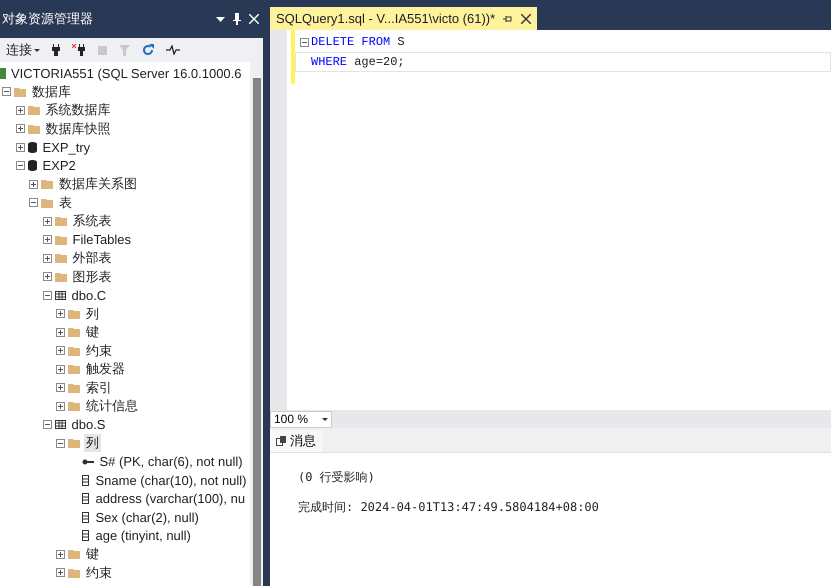 Image resolution: width=831 pixels, height=586 pixels. Describe the element at coordinates (32, 147) in the screenshot. I see `database-icon` at that location.